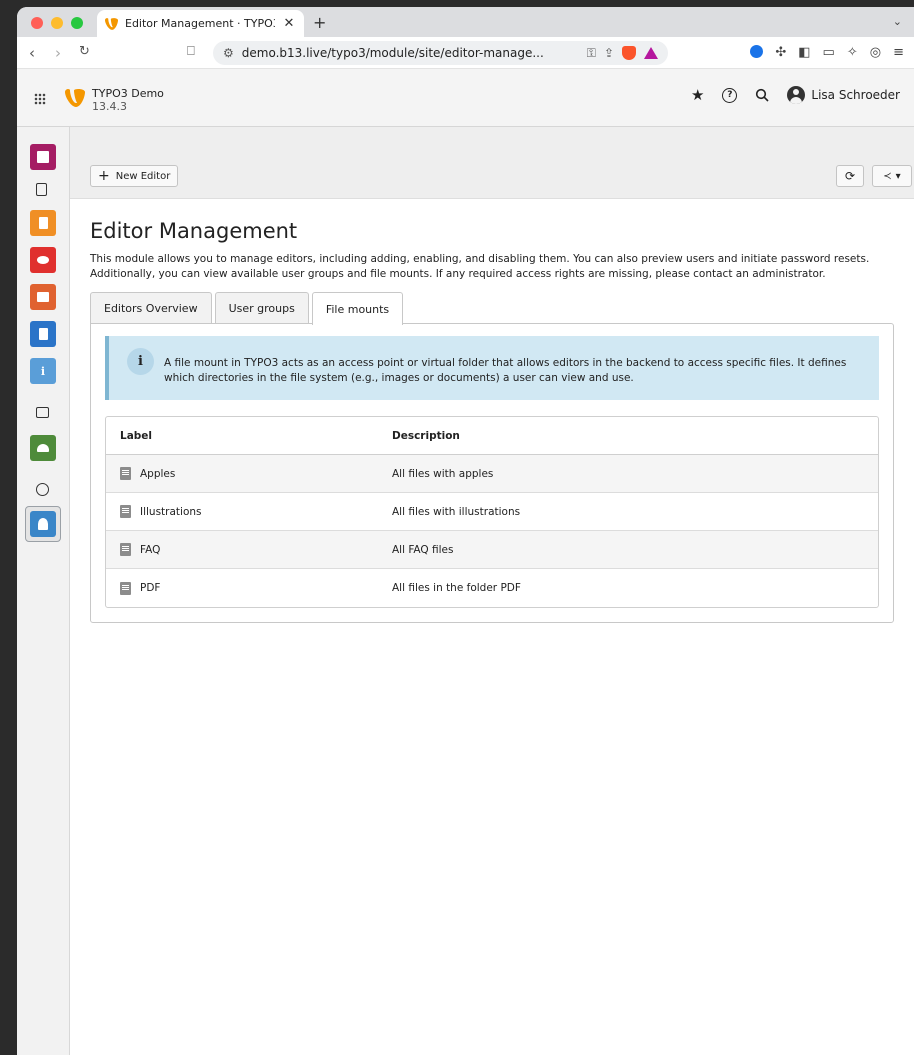 The image size is (914, 1055). I want to click on user-name: Lisa Schroeder, so click(855, 95).